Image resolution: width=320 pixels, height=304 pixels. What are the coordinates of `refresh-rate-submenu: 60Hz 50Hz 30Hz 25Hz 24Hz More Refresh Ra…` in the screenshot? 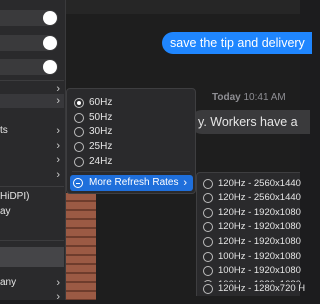 It's located at (131, 141).